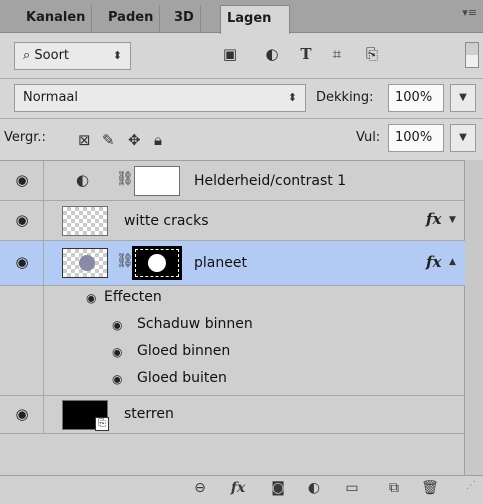  What do you see at coordinates (133, 297) in the screenshot?
I see `effects-header: Effecten` at bounding box center [133, 297].